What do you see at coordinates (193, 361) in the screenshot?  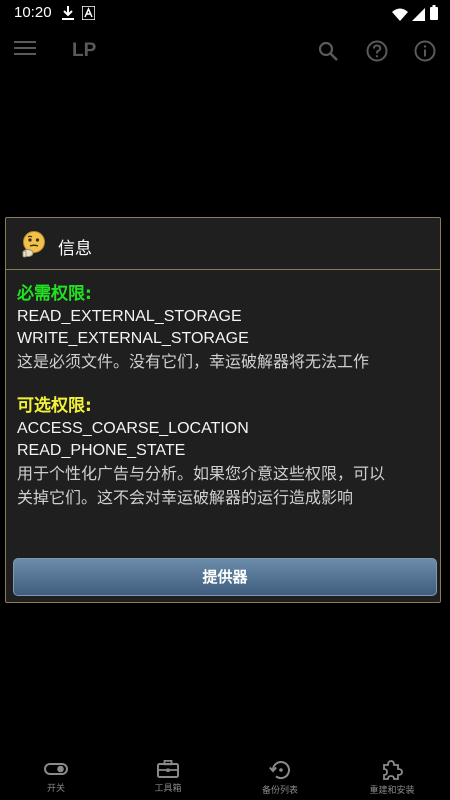 I see `required-permissions-description: 这是必须文件。没有它们，幸运破解器将无法工作` at bounding box center [193, 361].